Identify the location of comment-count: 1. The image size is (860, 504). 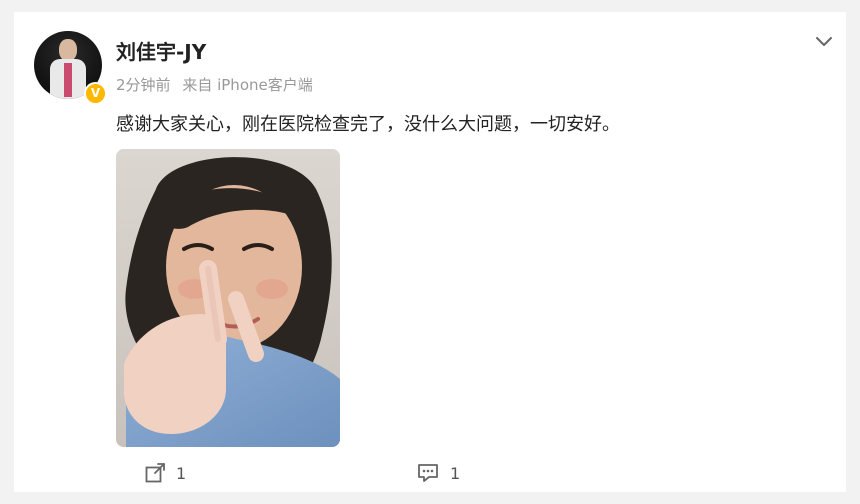
(455, 473).